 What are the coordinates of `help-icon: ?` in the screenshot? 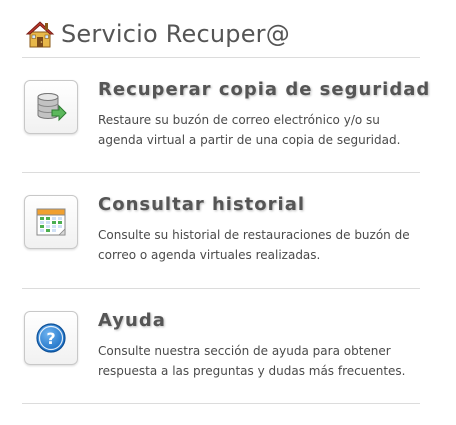 It's located at (51, 338).